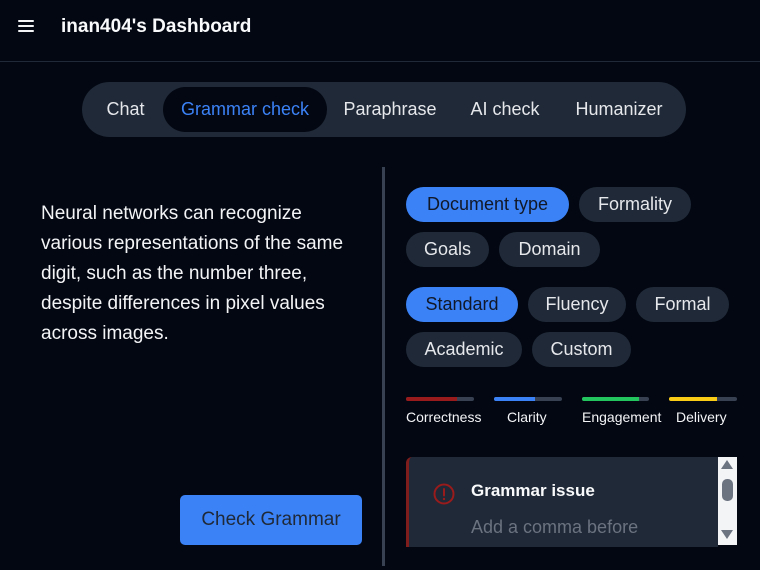 The width and height of the screenshot is (760, 570). What do you see at coordinates (156, 26) in the screenshot?
I see `app-title: inan404's Dashboard` at bounding box center [156, 26].